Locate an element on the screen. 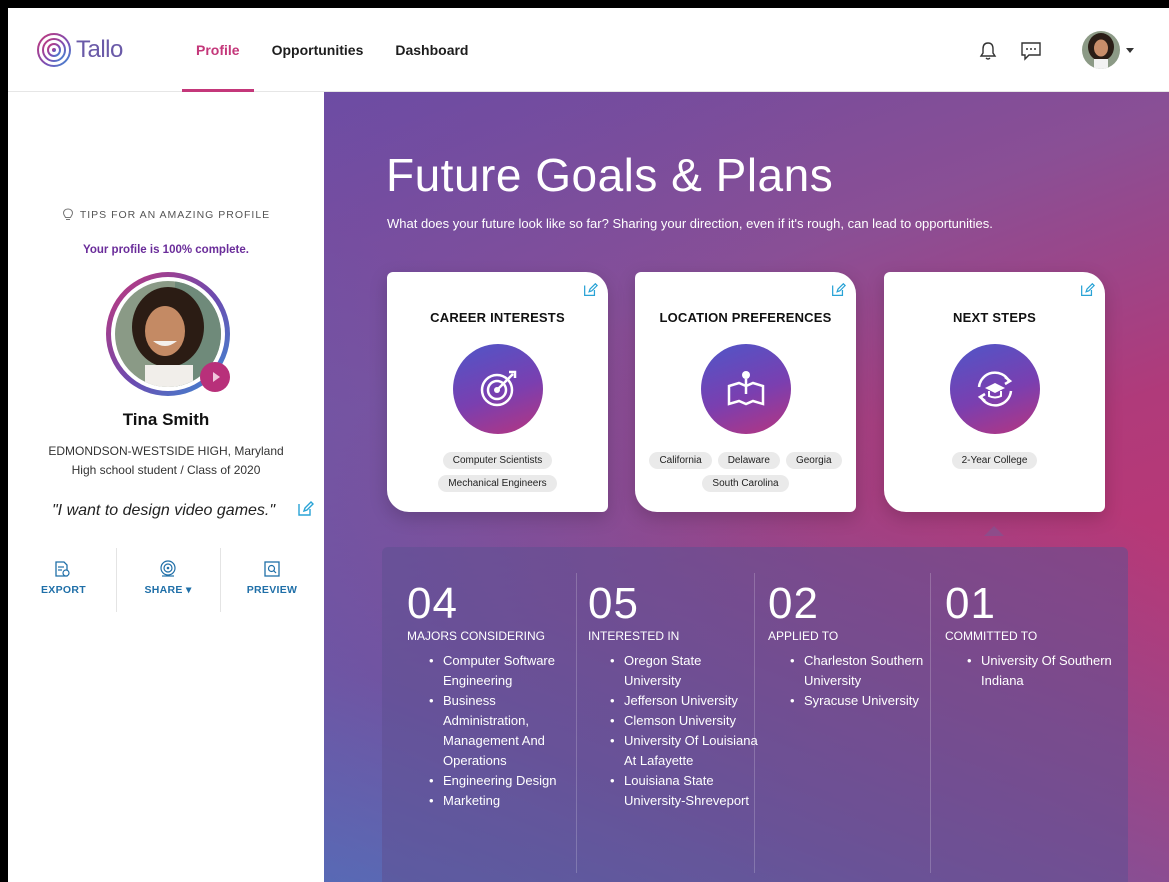 The height and width of the screenshot is (882, 1169). share-label: SHARE ▾ is located at coordinates (168, 590).